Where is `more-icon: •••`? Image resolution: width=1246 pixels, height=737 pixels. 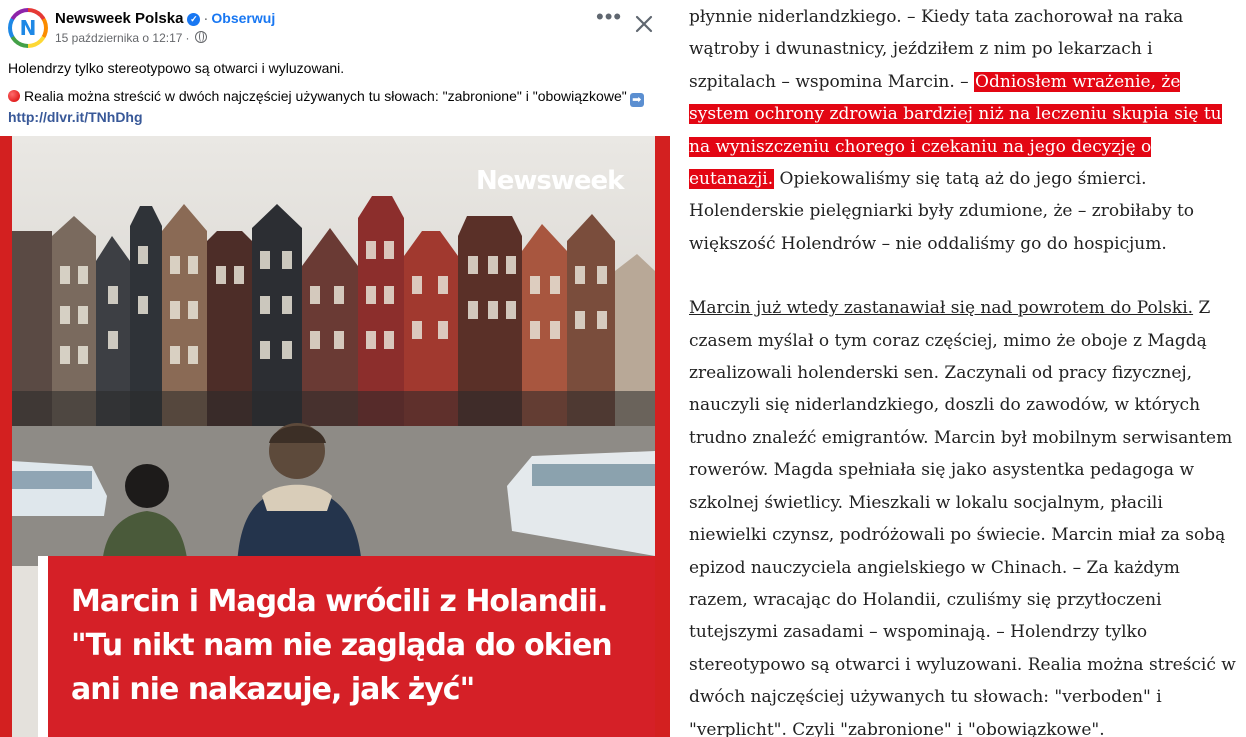 more-icon: ••• is located at coordinates (609, 18).